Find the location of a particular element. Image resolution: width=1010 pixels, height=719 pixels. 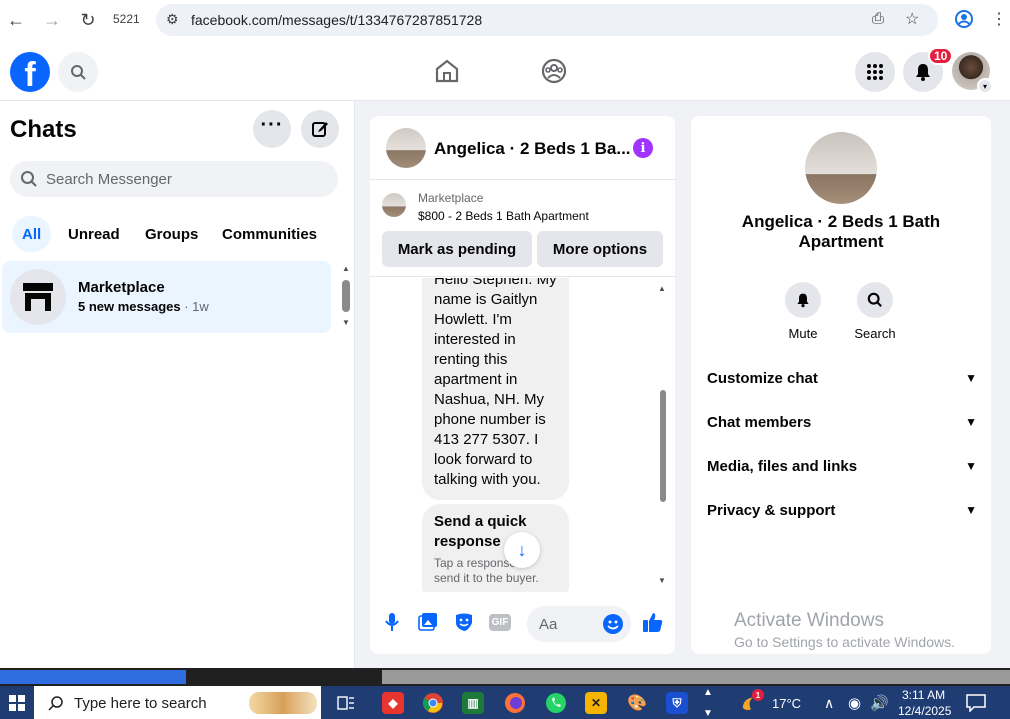

windows-start-icon is located at coordinates (17, 702).